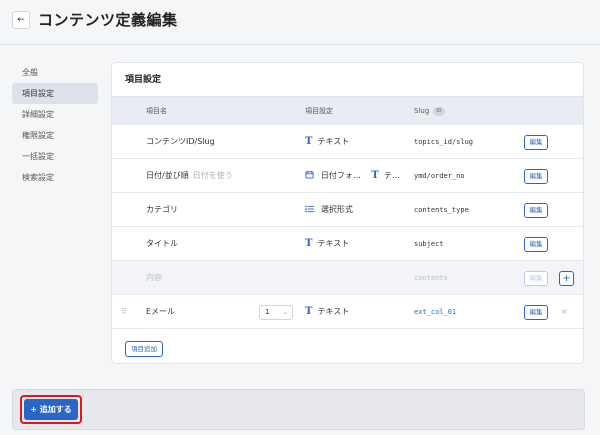 The image size is (600, 435). Describe the element at coordinates (162, 209) in the screenshot. I see `field-name: カテゴリ` at that location.